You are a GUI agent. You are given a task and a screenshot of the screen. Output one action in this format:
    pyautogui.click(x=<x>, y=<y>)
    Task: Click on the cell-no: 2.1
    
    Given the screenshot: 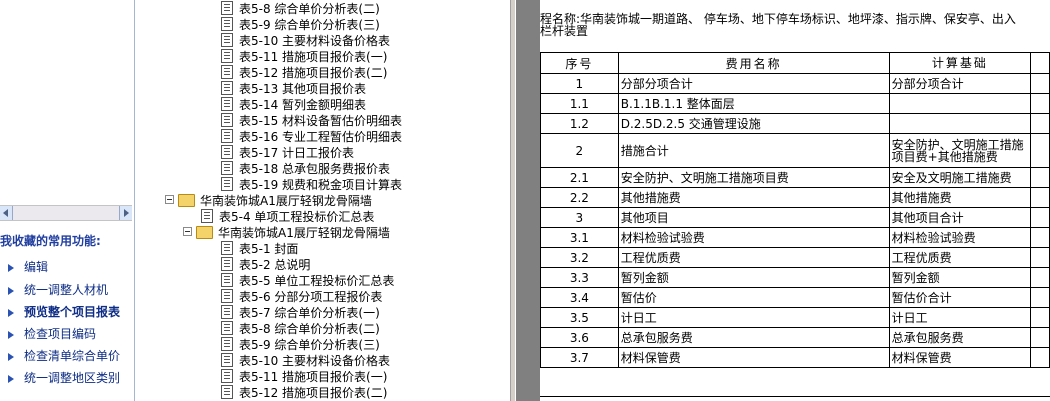 What is the action you would take?
    pyautogui.click(x=579, y=177)
    